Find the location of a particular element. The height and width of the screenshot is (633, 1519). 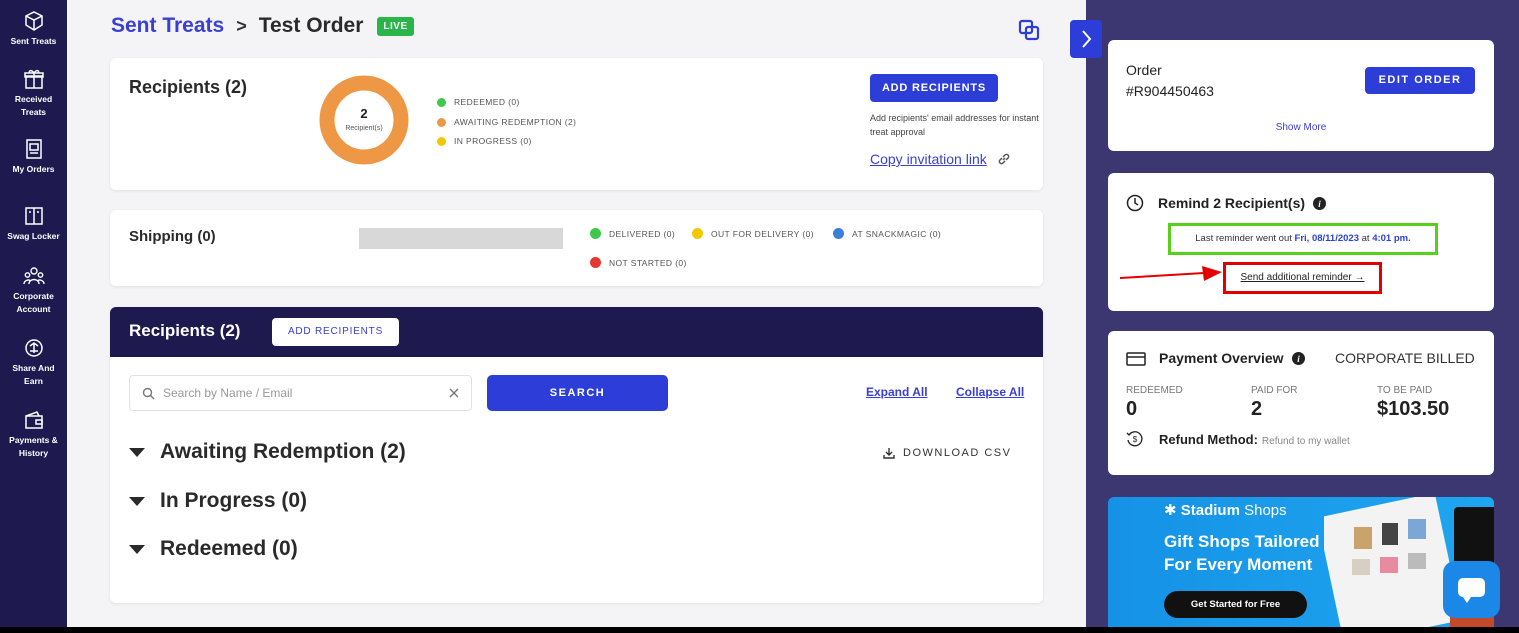

stat-label-redeemed: REDEEMED is located at coordinates (1154, 390).